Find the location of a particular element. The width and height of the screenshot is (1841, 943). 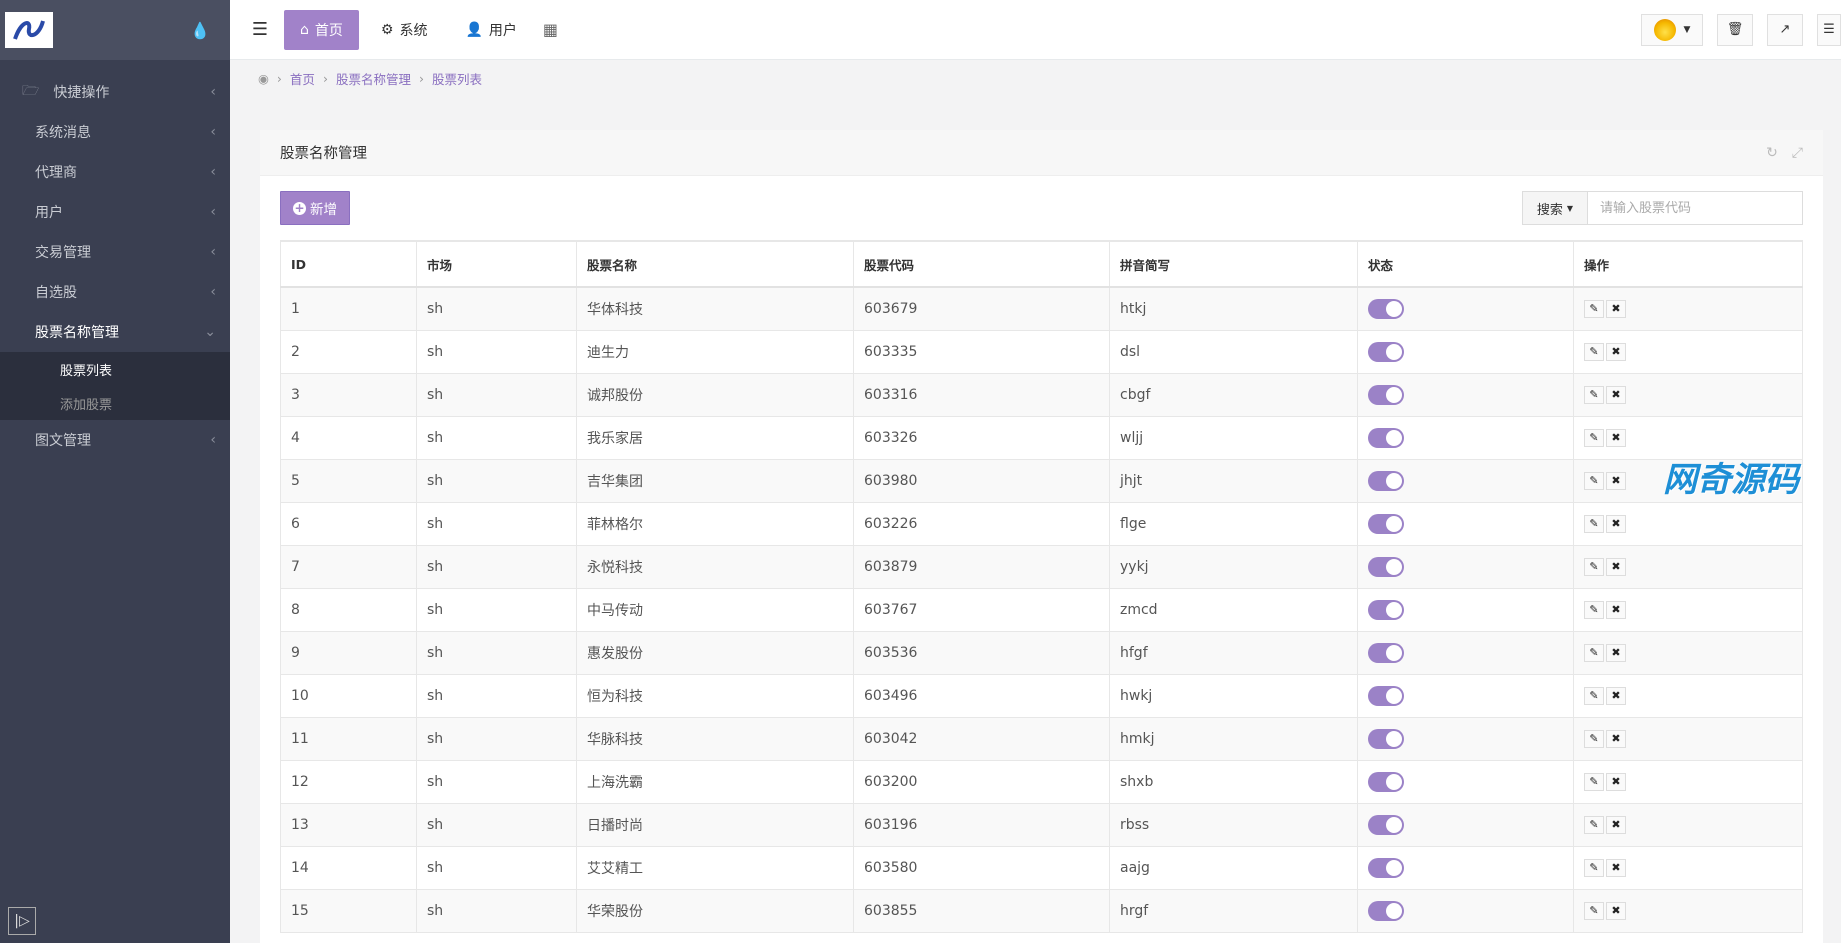

breadcrumb-home: 首页 is located at coordinates (302, 78).